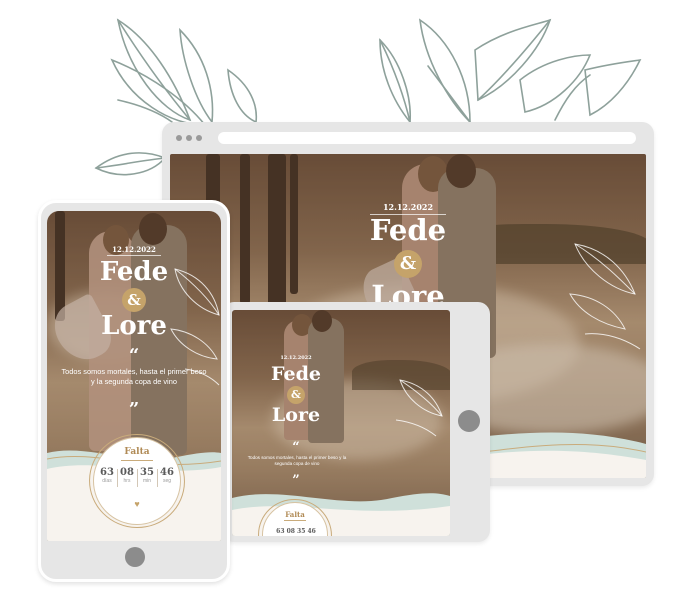 The width and height of the screenshot is (700, 600). I want to click on heart-icon: ♥, so click(137, 504).